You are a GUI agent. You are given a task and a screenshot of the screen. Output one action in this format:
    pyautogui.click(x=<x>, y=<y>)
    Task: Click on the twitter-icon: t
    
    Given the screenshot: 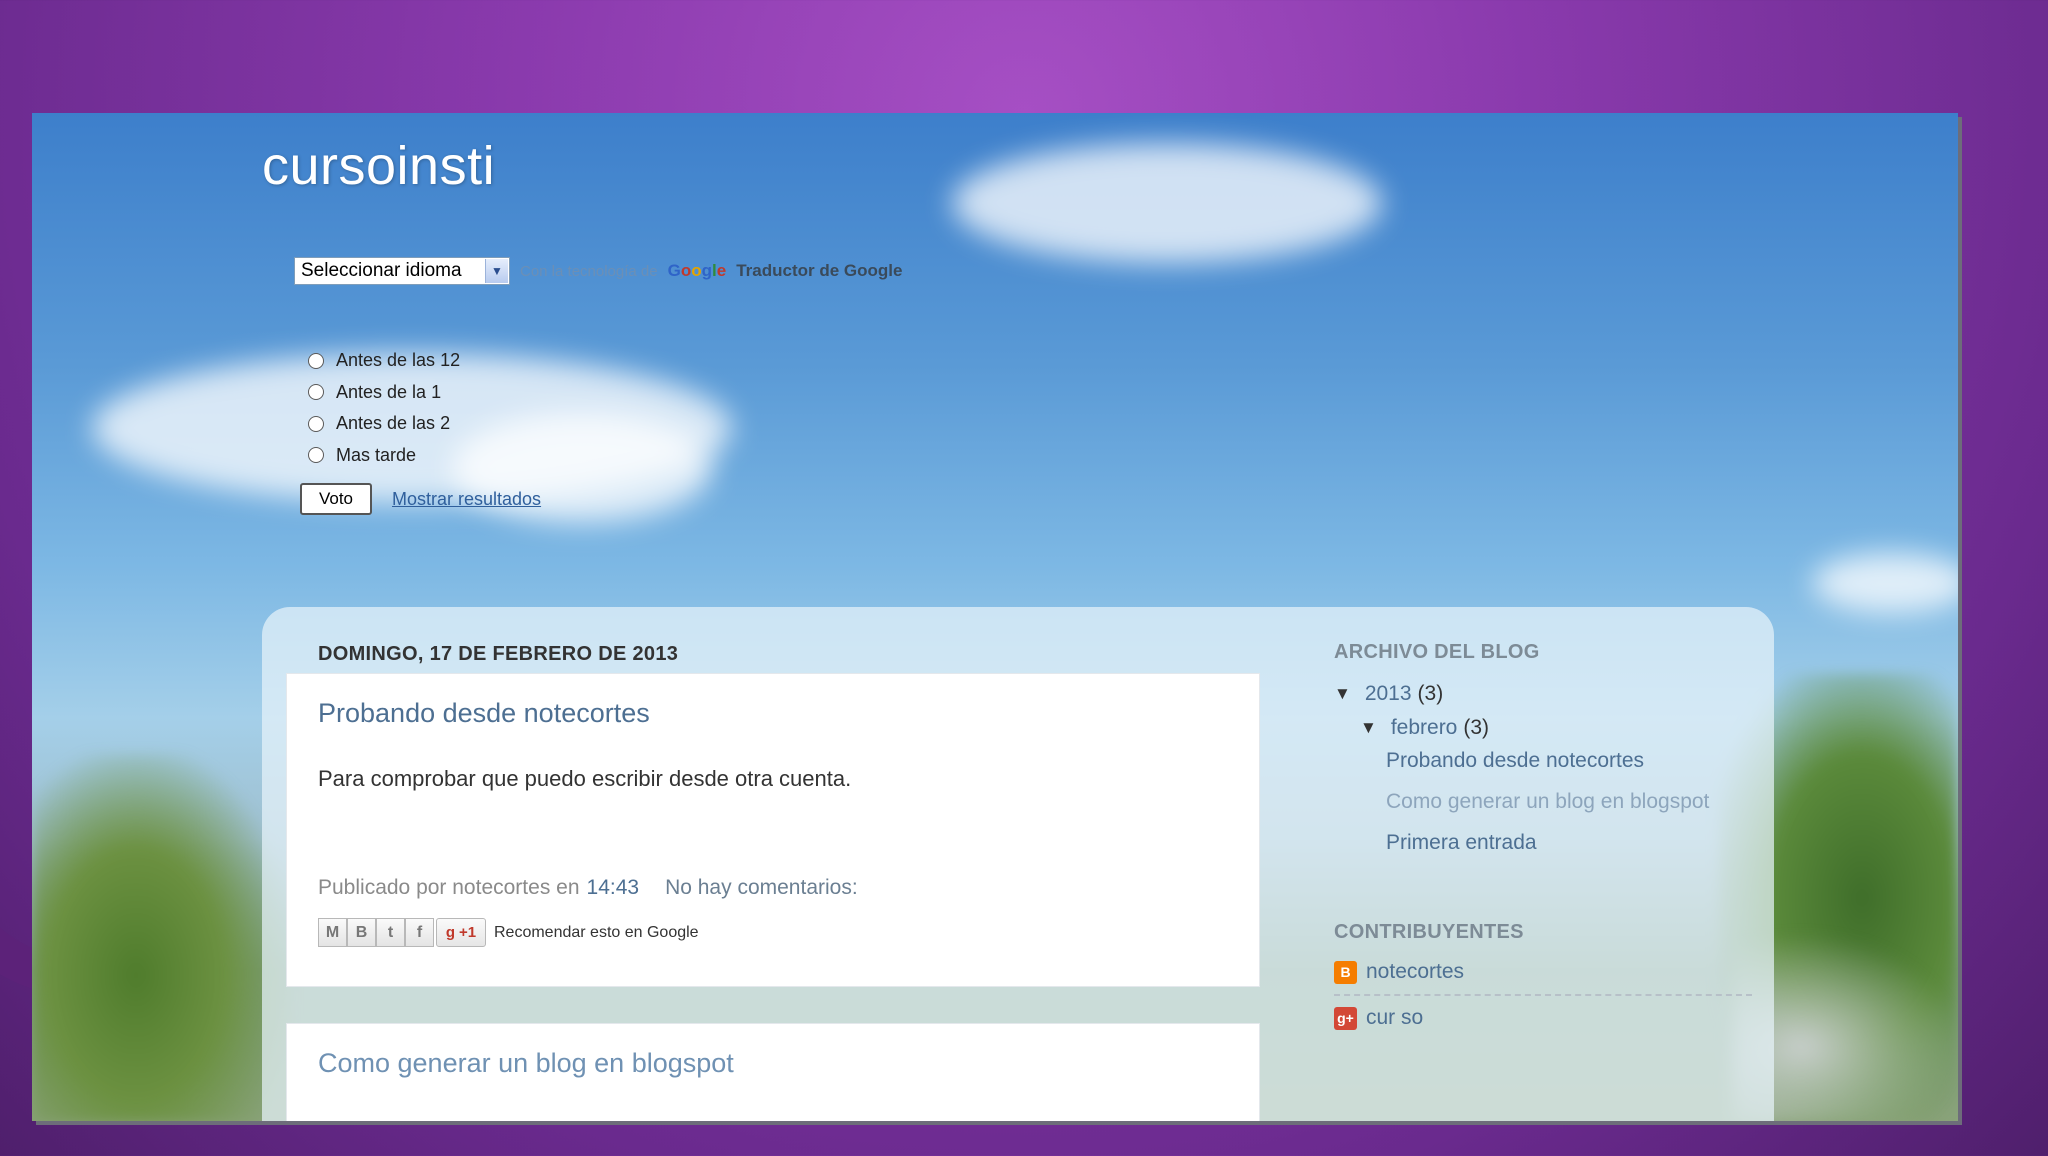 What is the action you would take?
    pyautogui.click(x=390, y=932)
    